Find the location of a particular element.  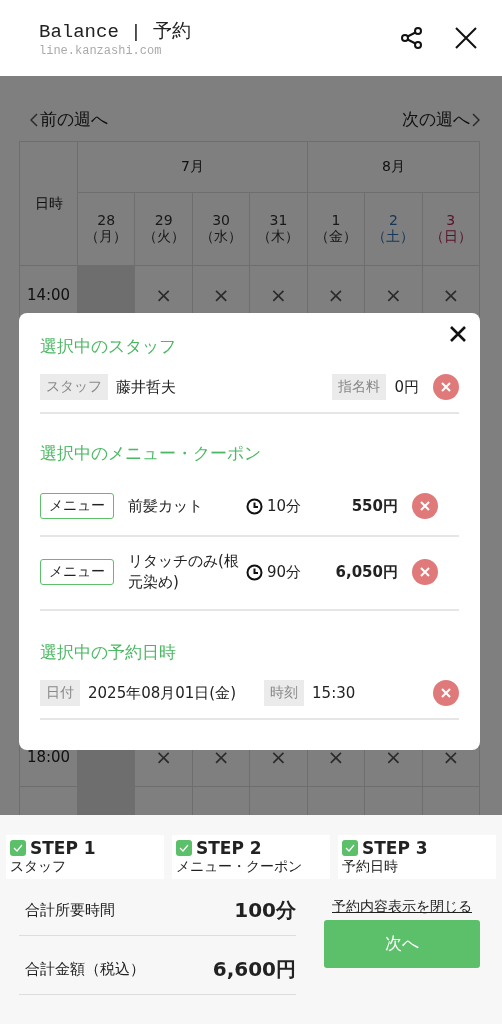

field-tag: 日付 is located at coordinates (60, 693).